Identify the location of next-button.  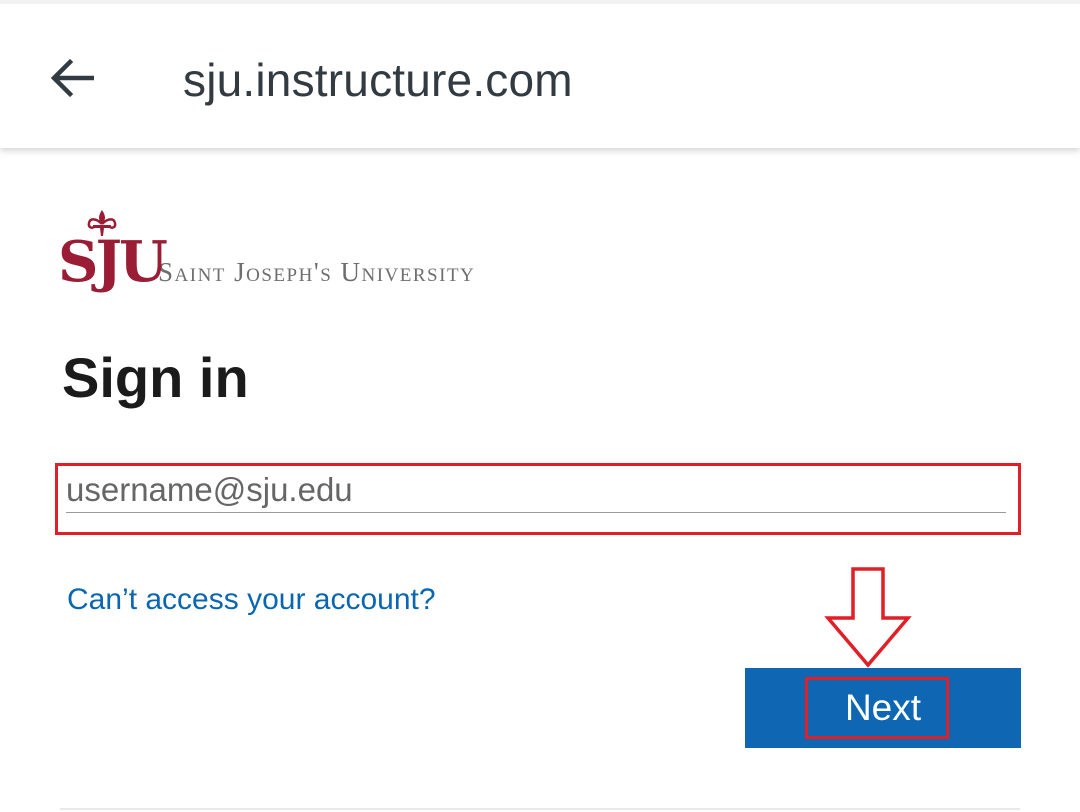
(883, 708).